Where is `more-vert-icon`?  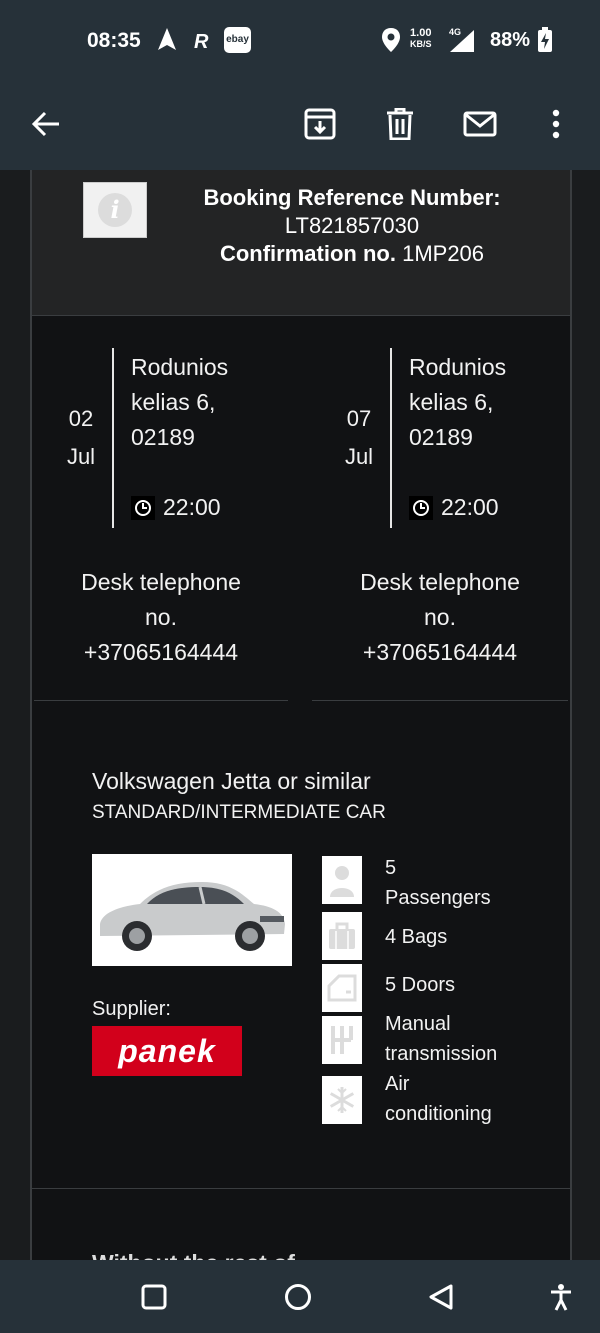
more-vert-icon is located at coordinates (556, 124).